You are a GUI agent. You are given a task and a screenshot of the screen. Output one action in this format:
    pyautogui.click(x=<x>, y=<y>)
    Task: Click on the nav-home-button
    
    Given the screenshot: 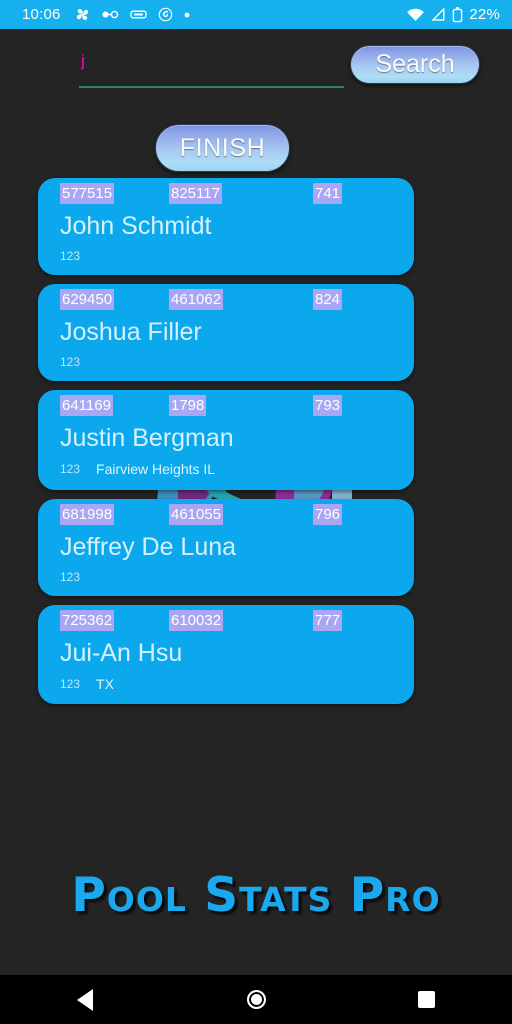 What is the action you would take?
    pyautogui.click(x=256, y=999)
    